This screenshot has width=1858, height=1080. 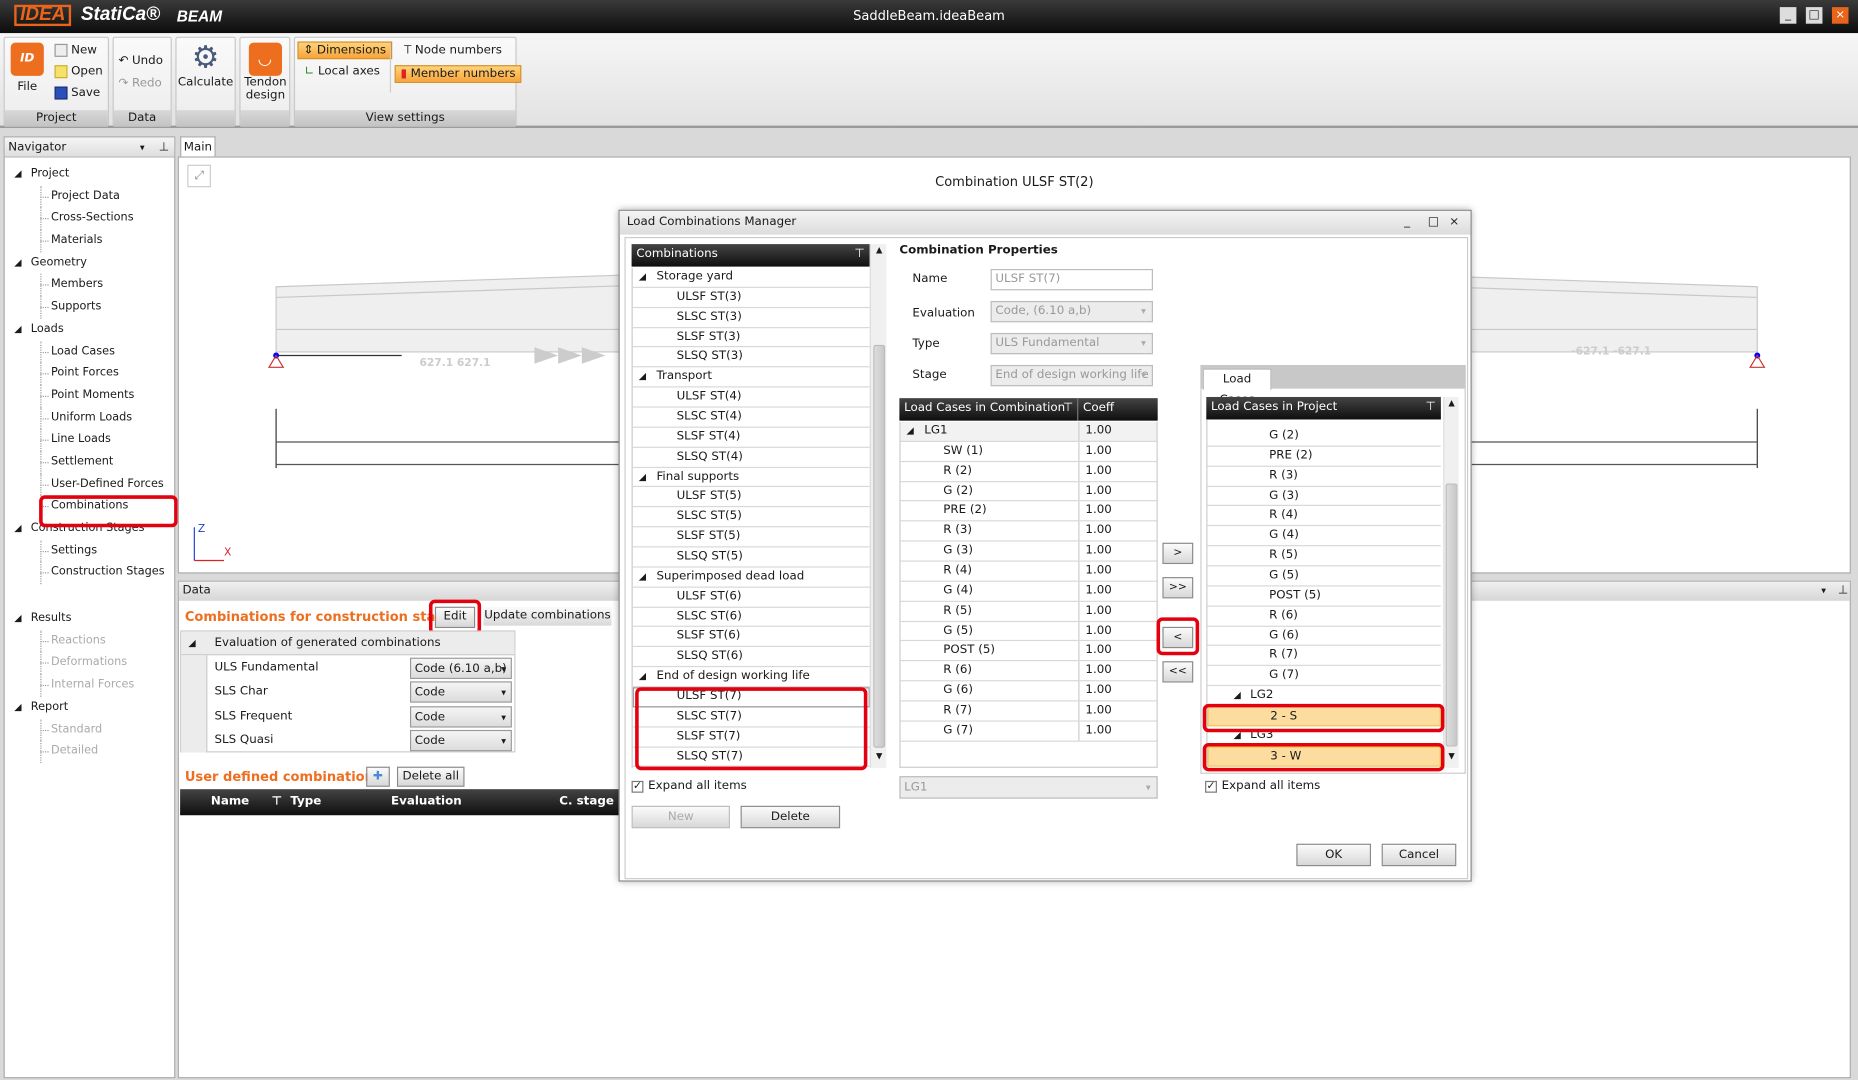 What do you see at coordinates (1028, 451) in the screenshot?
I see `lc-comb-row: SW (1) 1.00` at bounding box center [1028, 451].